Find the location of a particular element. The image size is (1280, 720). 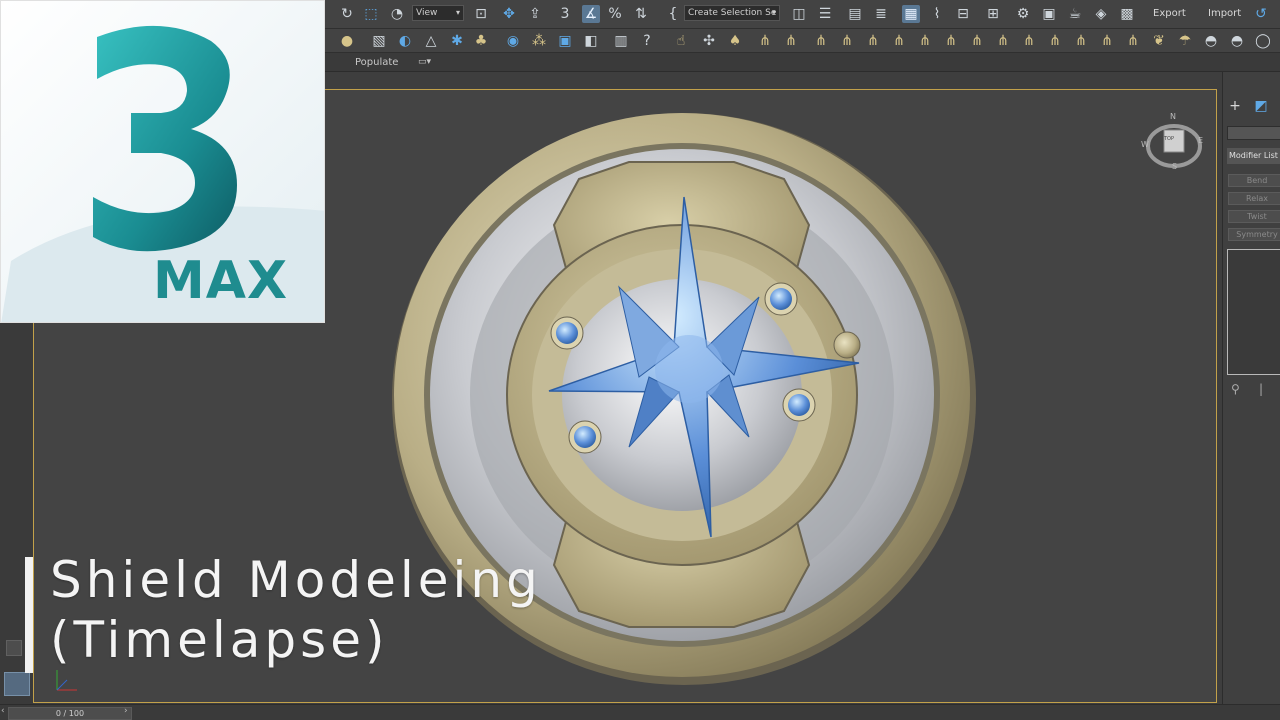

palette-icon: ⁂ is located at coordinates (539, 41).